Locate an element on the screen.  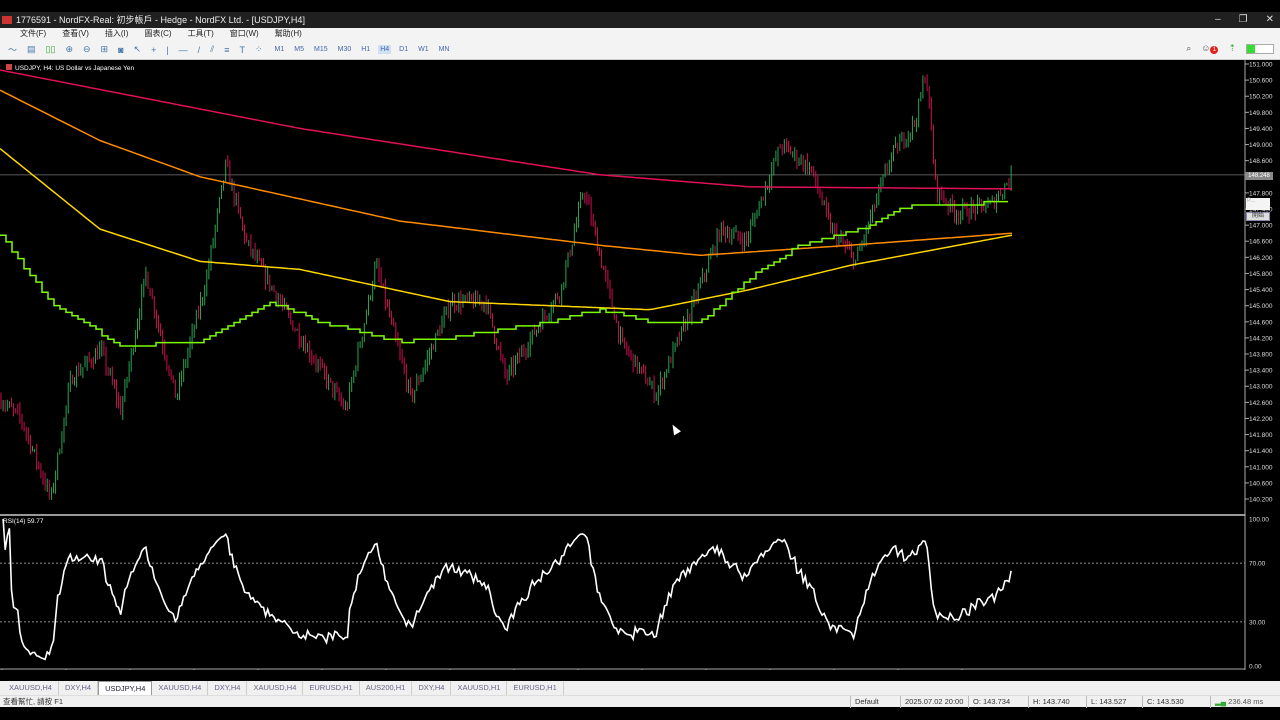
app-icon is located at coordinates (7, 20).